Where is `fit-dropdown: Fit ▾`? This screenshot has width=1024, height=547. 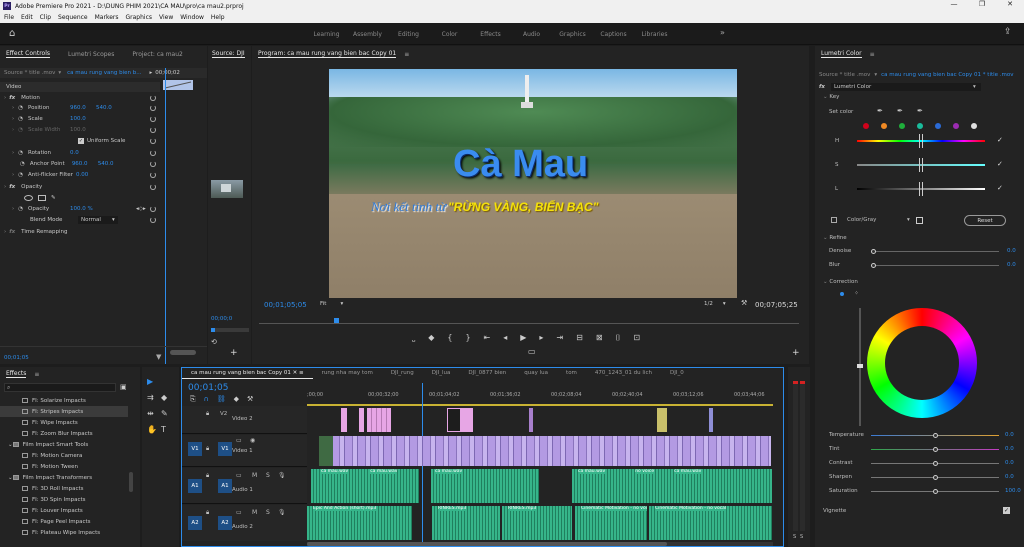
fit-dropdown: Fit ▾ is located at coordinates (336, 305).